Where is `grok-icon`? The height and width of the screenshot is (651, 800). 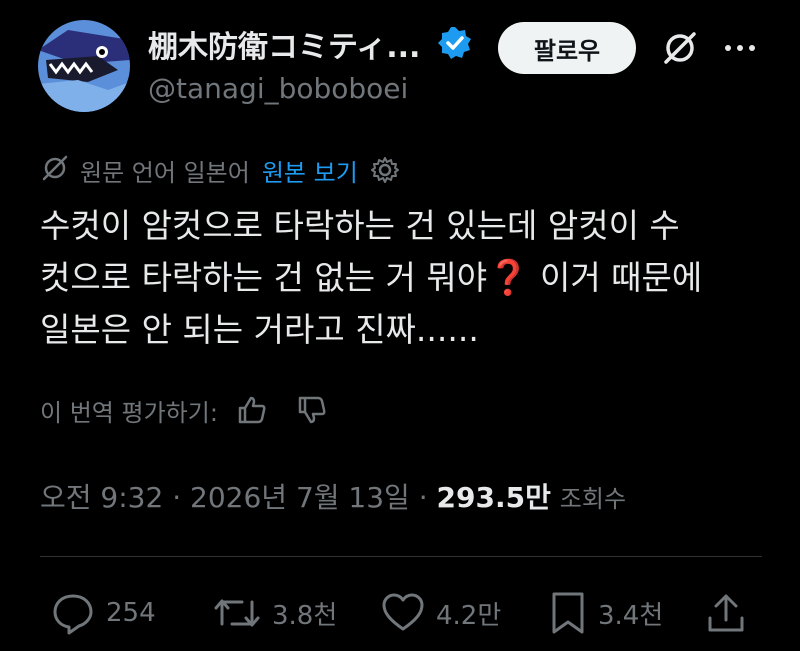 grok-icon is located at coordinates (680, 48).